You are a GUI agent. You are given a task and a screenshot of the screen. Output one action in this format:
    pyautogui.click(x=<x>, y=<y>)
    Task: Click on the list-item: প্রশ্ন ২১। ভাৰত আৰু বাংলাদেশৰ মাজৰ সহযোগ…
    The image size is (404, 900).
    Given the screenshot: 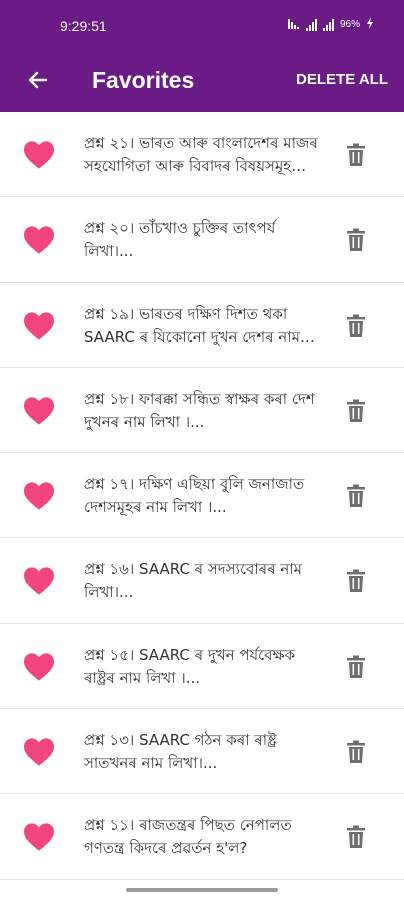 What is the action you would take?
    pyautogui.click(x=202, y=155)
    